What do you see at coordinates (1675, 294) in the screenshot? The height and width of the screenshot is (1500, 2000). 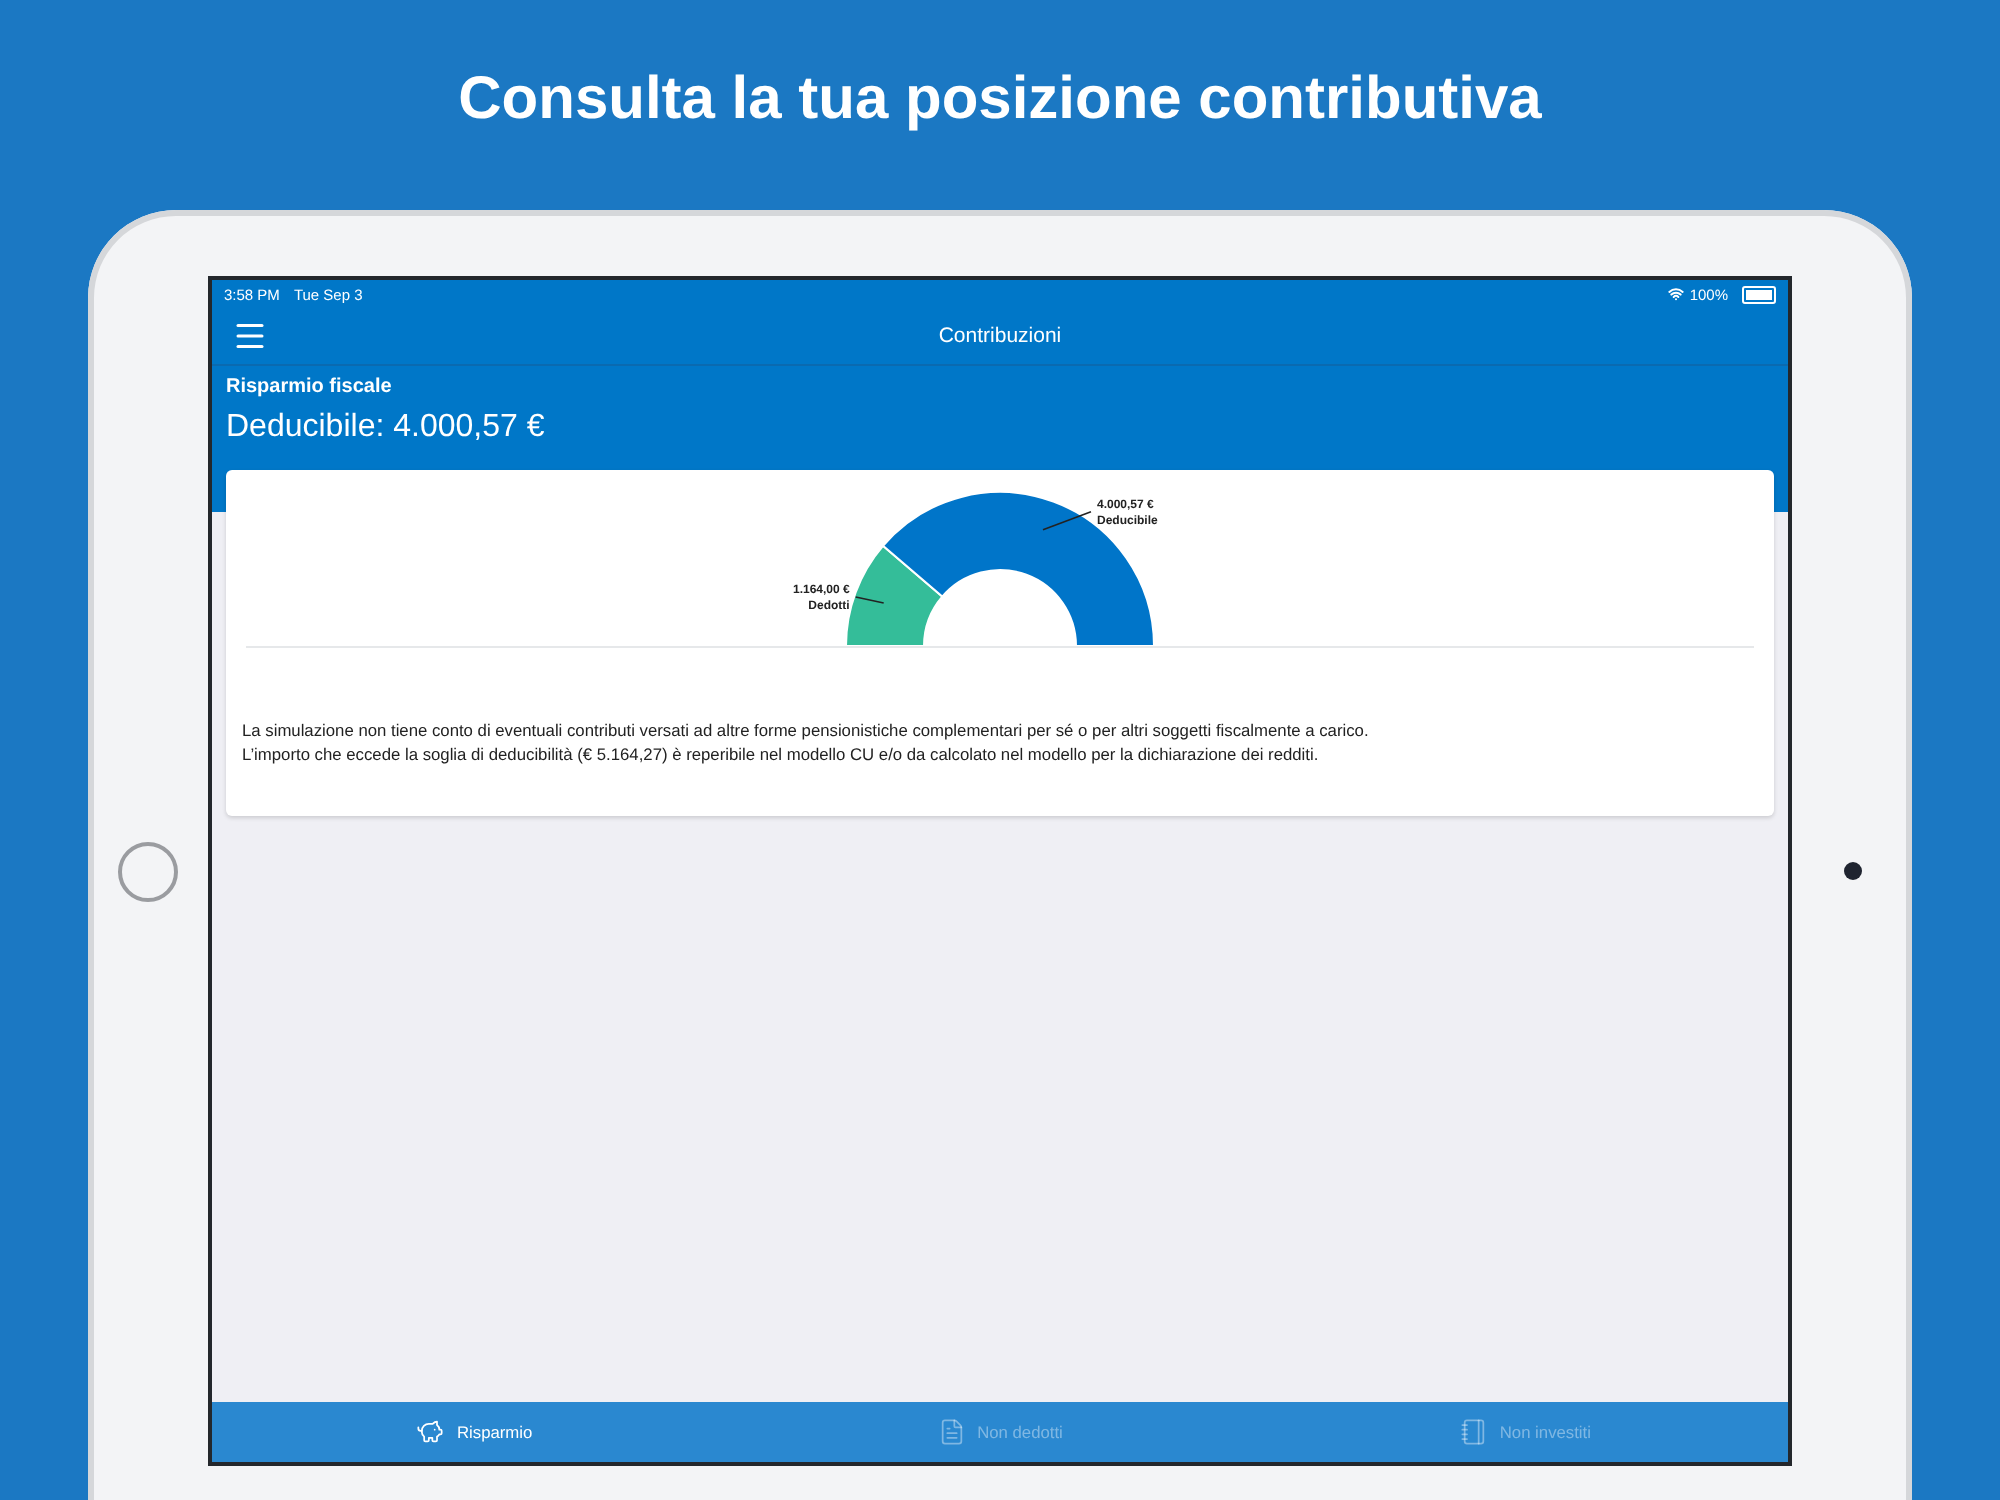 I see `wifi-icon` at bounding box center [1675, 294].